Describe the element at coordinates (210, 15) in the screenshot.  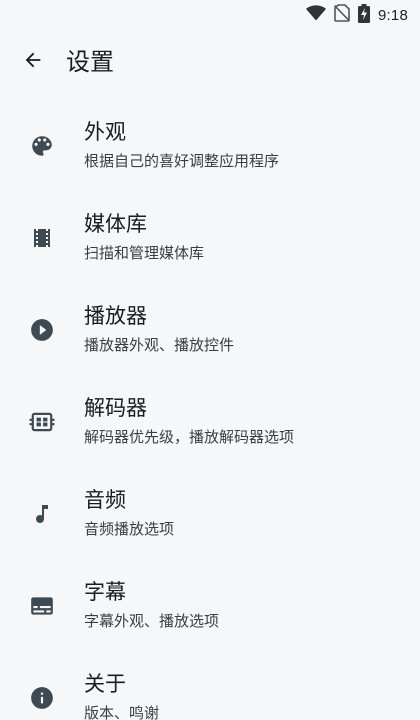
I see `status-bar: 9:18` at that location.